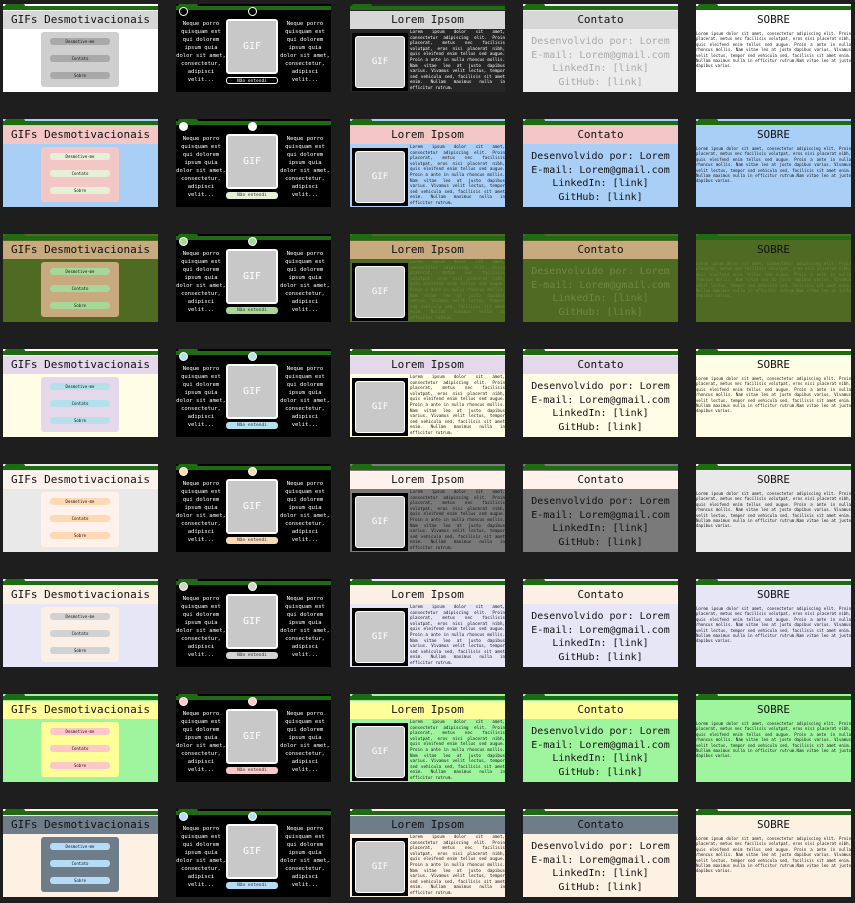 The width and height of the screenshot is (855, 903). I want to click on sobre-title: SOBRE, so click(773, 135).